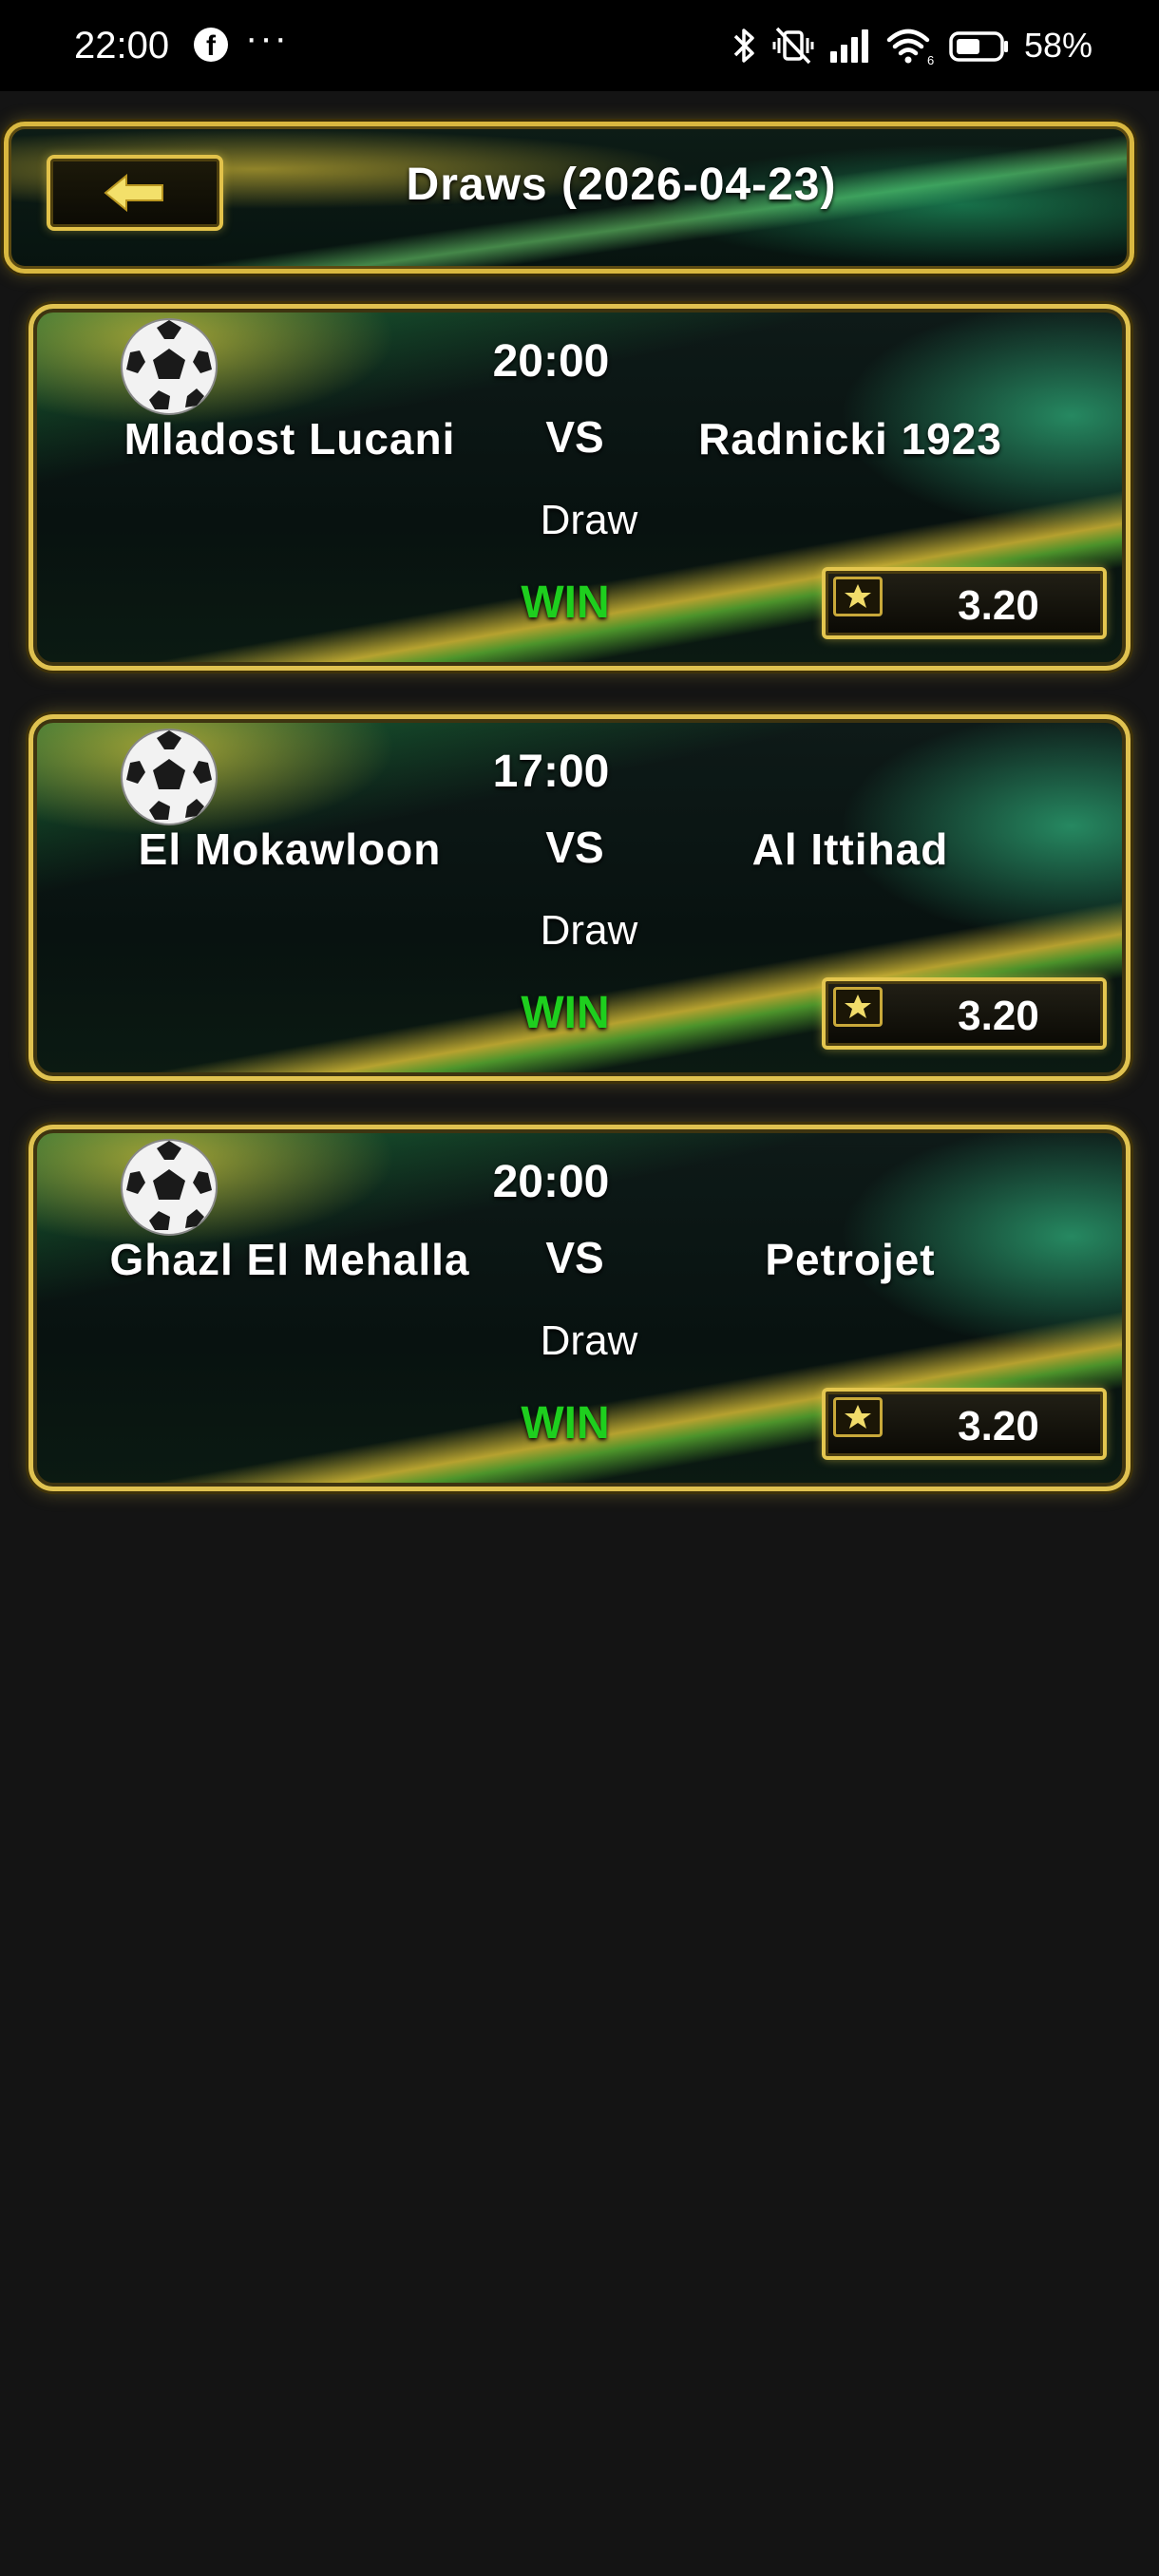 This screenshot has width=1159, height=2576. Describe the element at coordinates (122, 45) in the screenshot. I see `status-time: 22:00` at that location.